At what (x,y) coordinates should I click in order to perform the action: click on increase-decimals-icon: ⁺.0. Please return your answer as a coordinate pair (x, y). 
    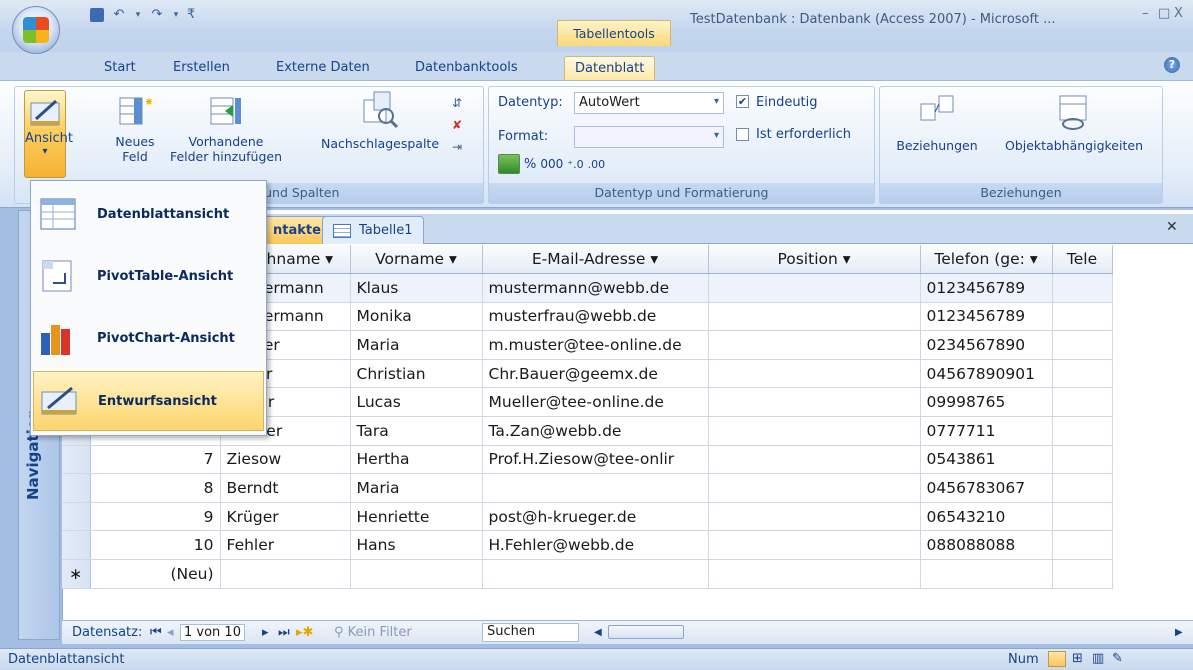
    Looking at the image, I should click on (575, 164).